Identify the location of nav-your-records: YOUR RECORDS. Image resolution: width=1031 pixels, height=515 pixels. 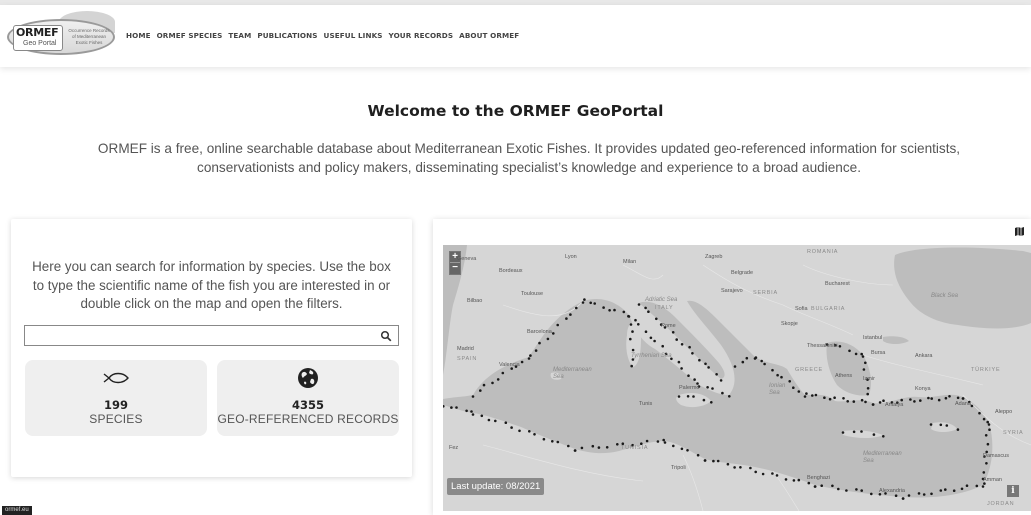
(421, 35).